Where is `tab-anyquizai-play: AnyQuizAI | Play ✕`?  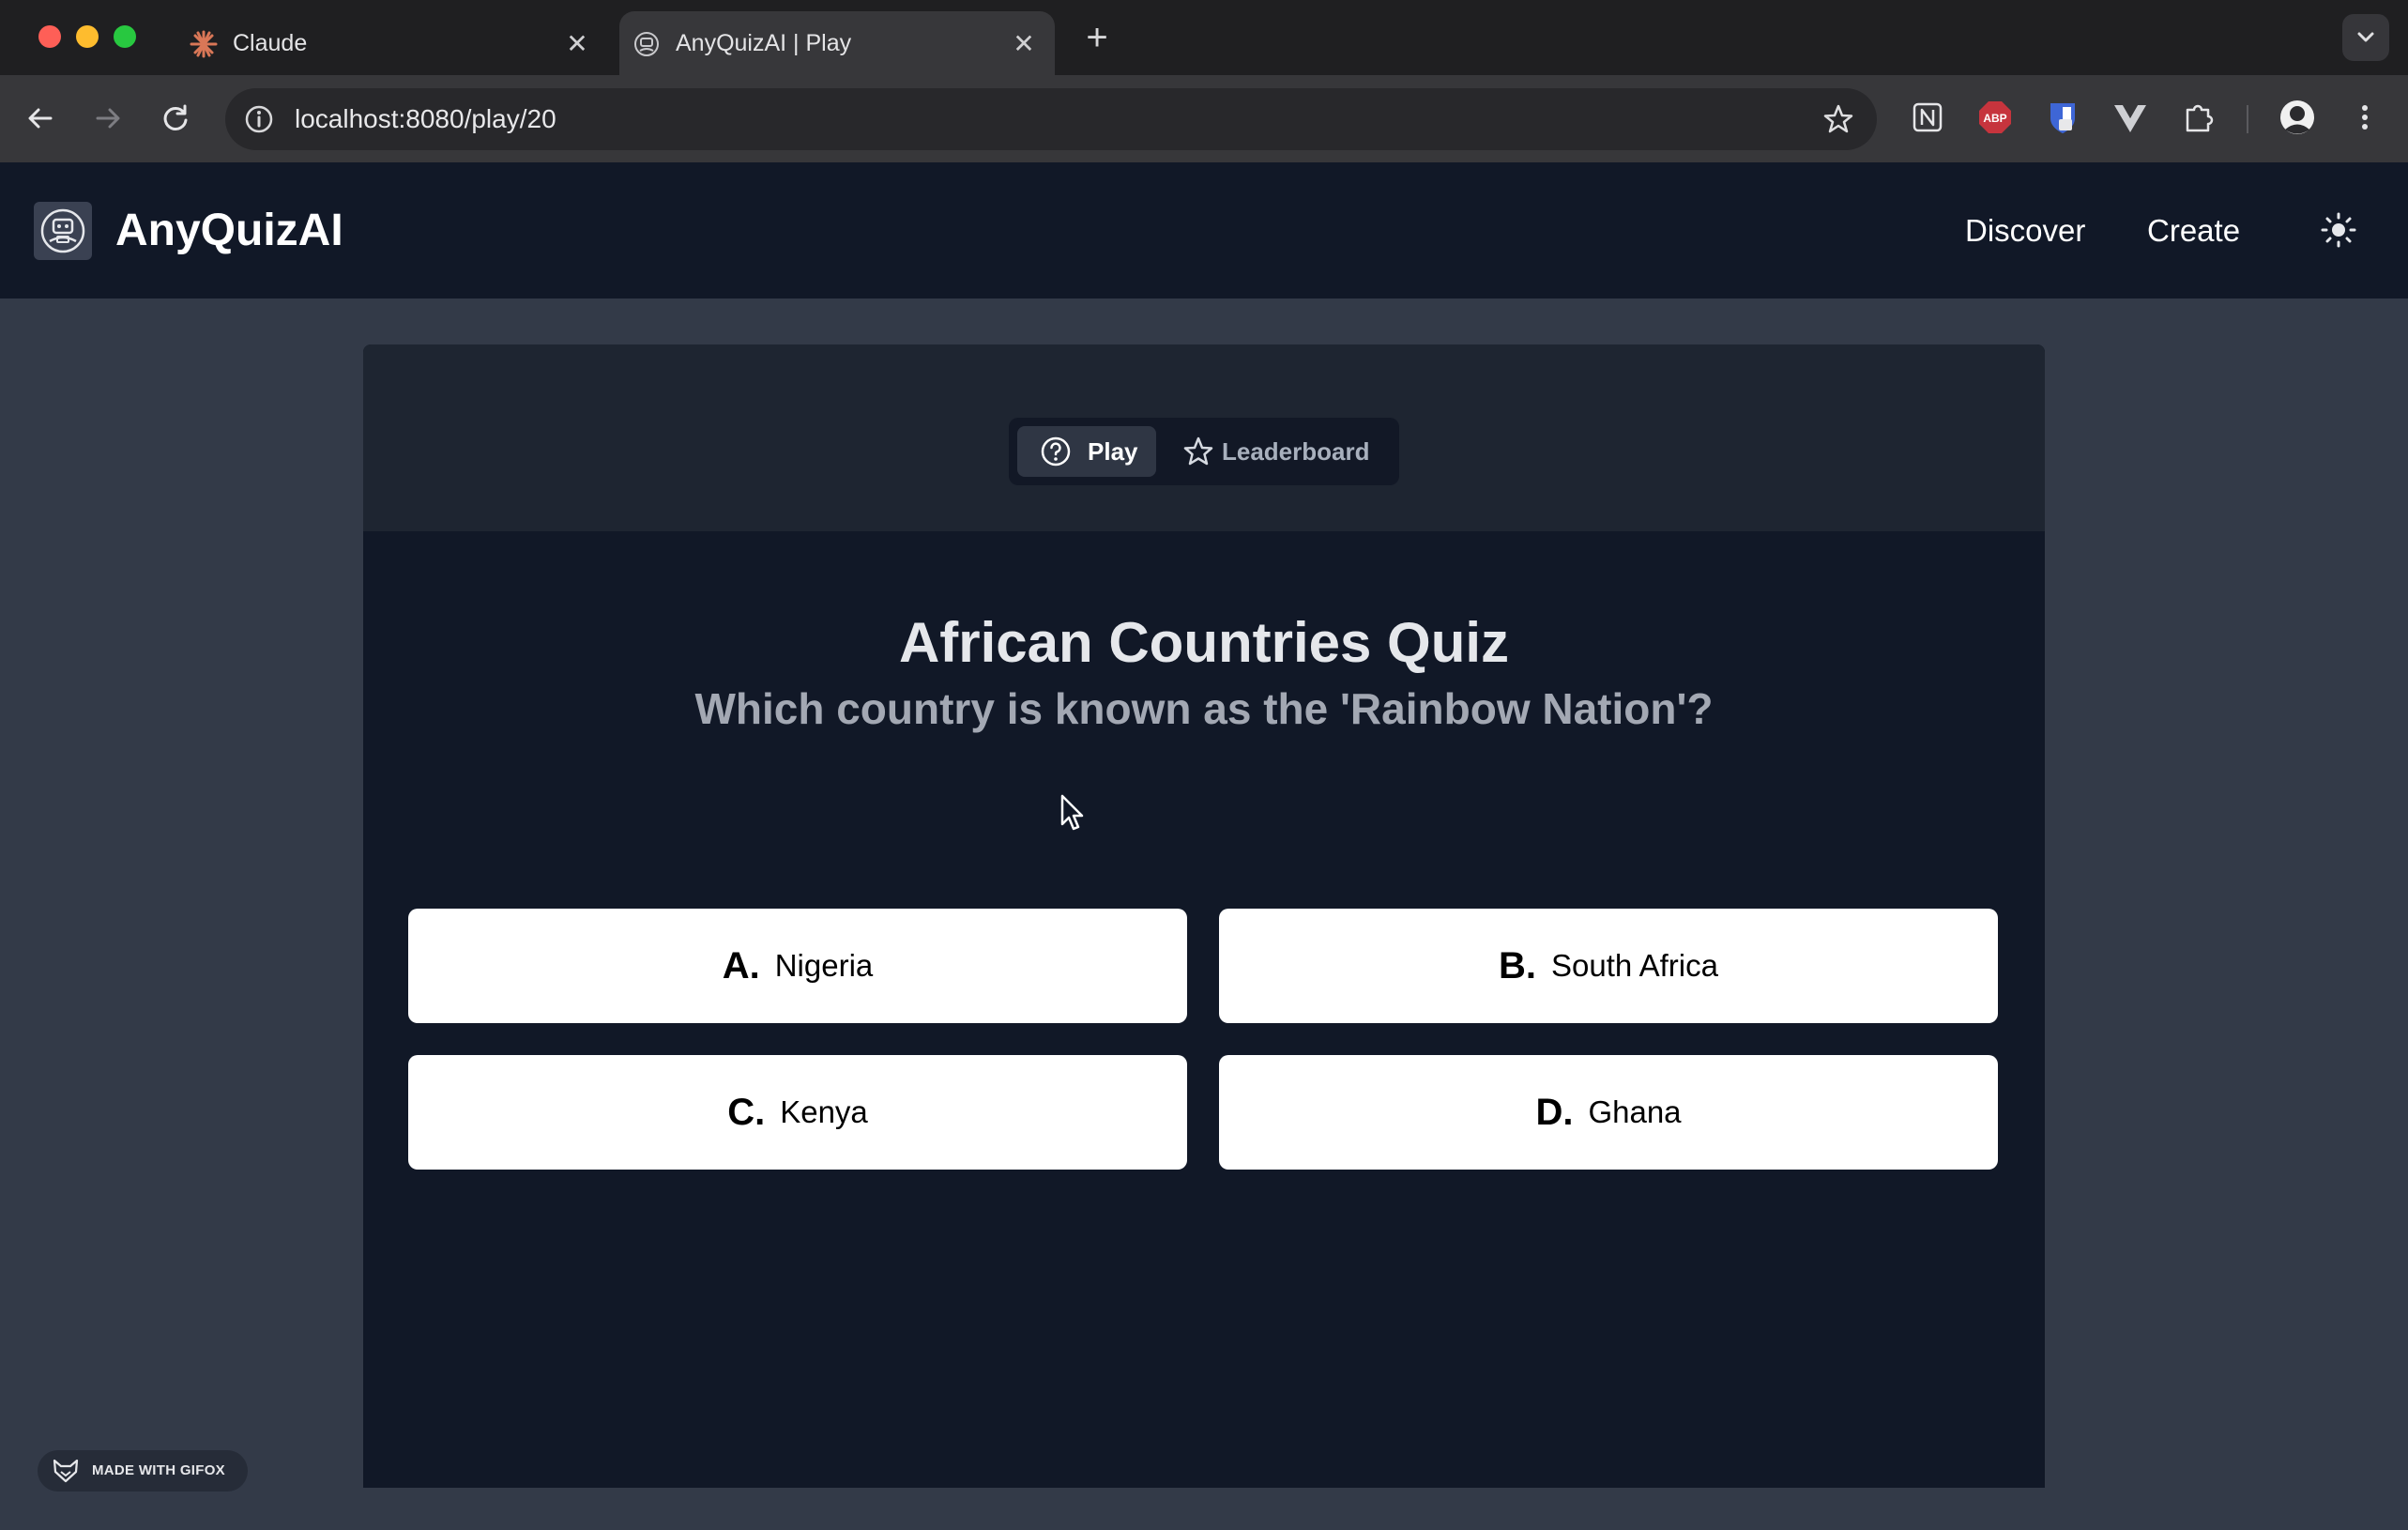
tab-anyquizai-play: AnyQuizAI | Play ✕ is located at coordinates (837, 43).